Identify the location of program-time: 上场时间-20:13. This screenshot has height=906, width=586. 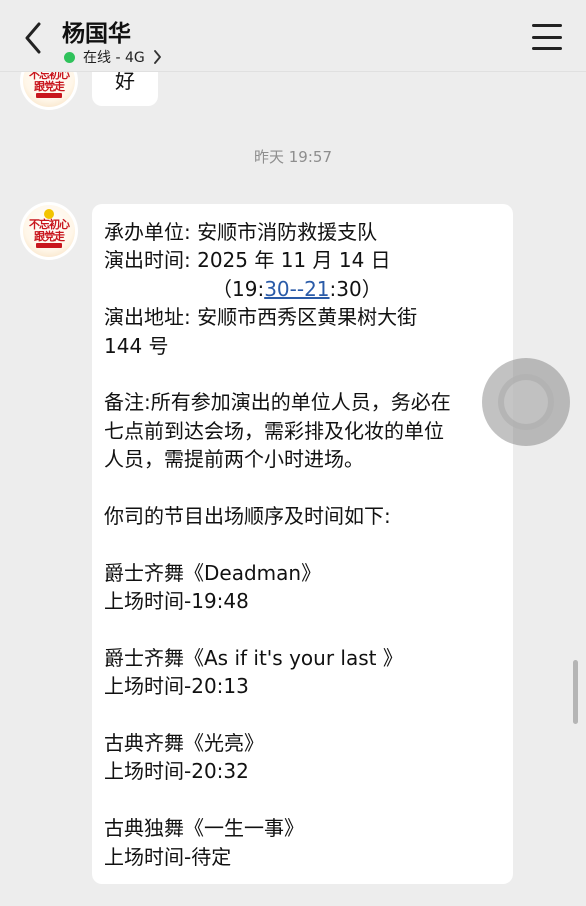
(176, 686).